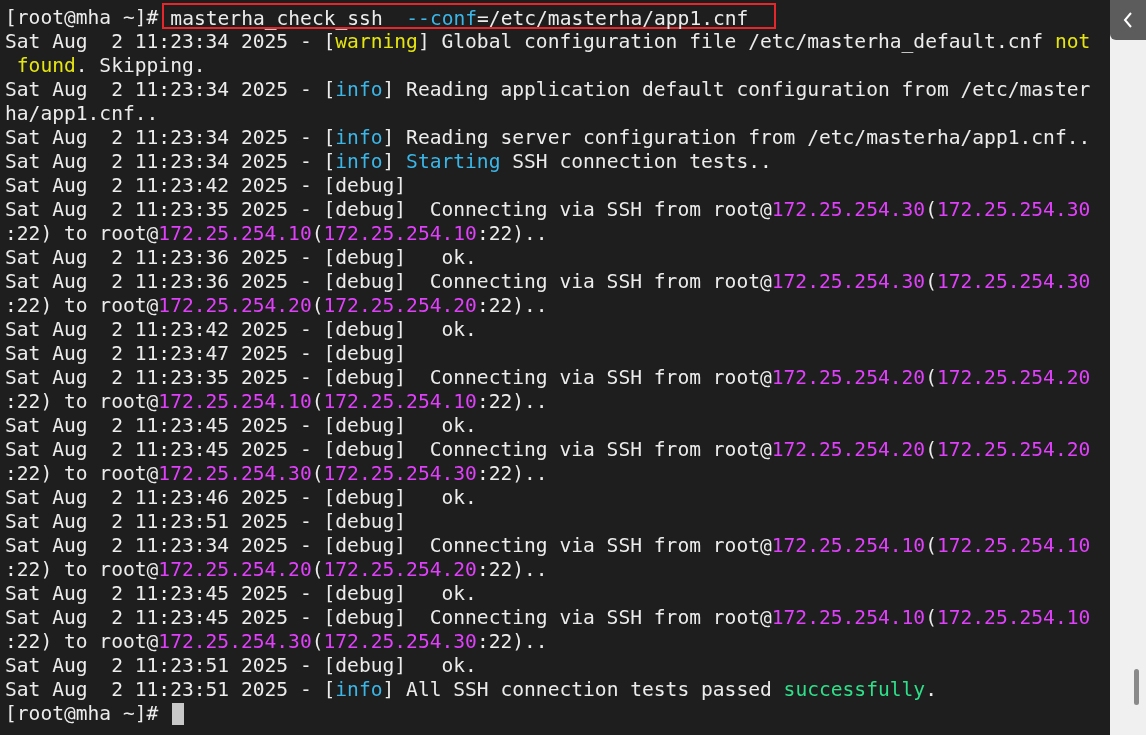 This screenshot has width=1146, height=735. Describe the element at coordinates (206, 185) in the screenshot. I see `terminal-line: Sat Aug 2 11:23:42 2025 - [debug]` at that location.